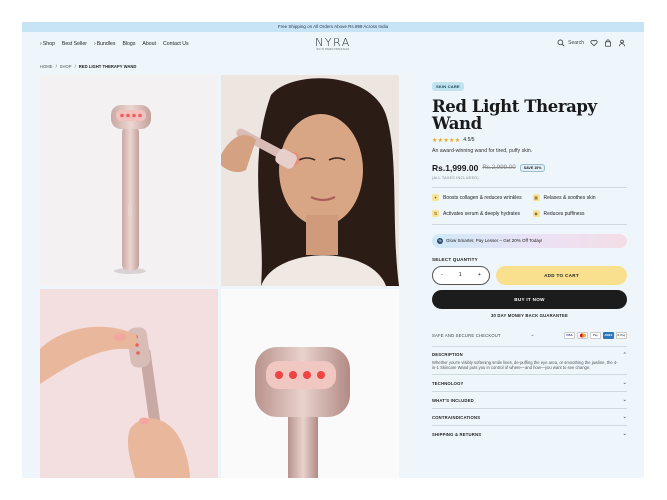 The image size is (667, 500). Describe the element at coordinates (499, 168) in the screenshot. I see `original-price: Rs.2,999.00` at that location.